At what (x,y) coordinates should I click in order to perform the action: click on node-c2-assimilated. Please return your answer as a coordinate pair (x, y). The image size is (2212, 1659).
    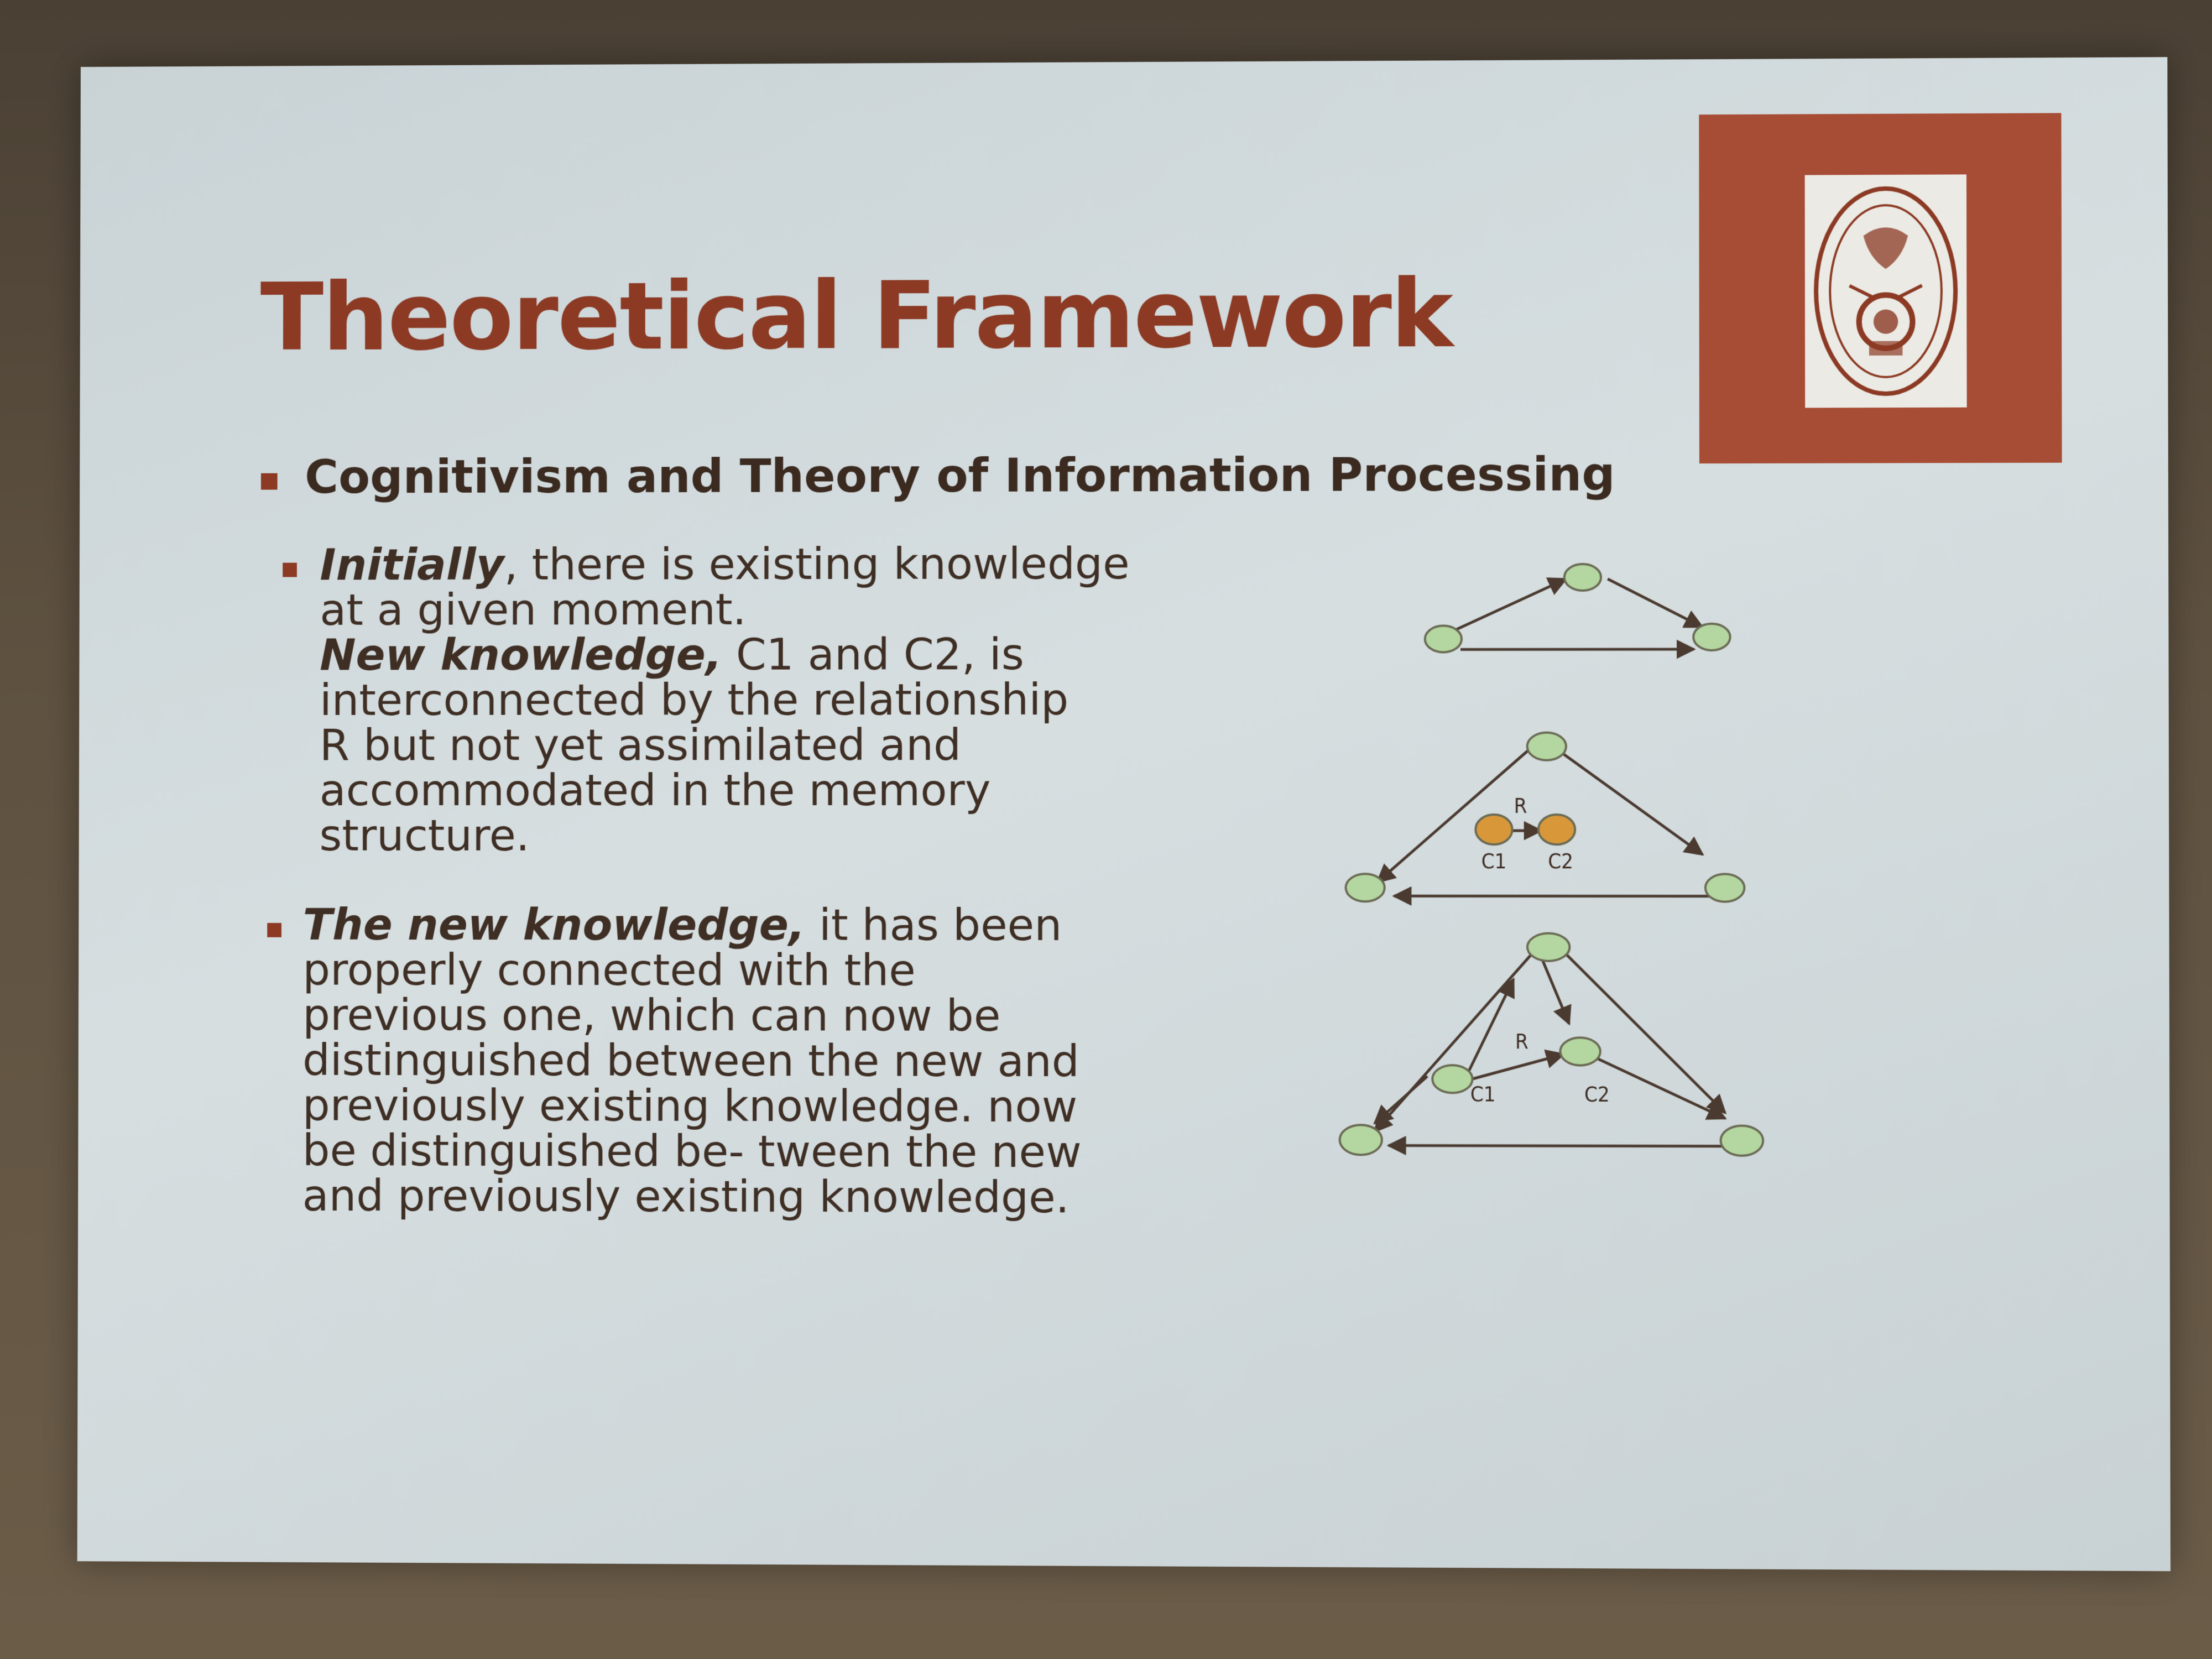
    Looking at the image, I should click on (1580, 1051).